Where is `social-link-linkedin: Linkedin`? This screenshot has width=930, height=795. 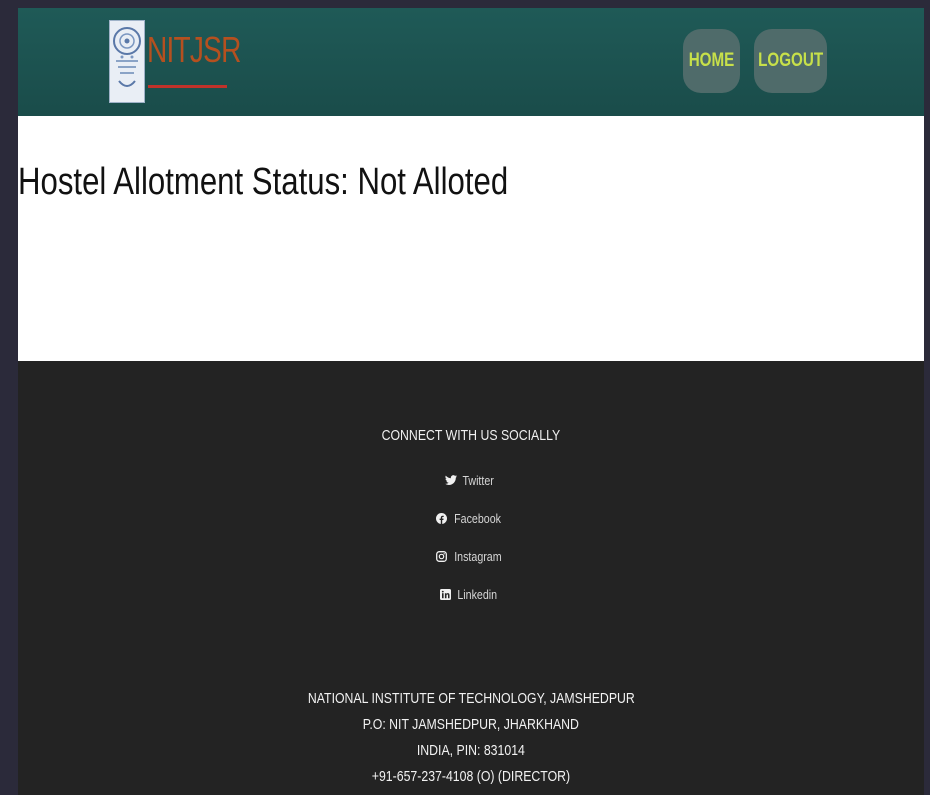 social-link-linkedin: Linkedin is located at coordinates (471, 595).